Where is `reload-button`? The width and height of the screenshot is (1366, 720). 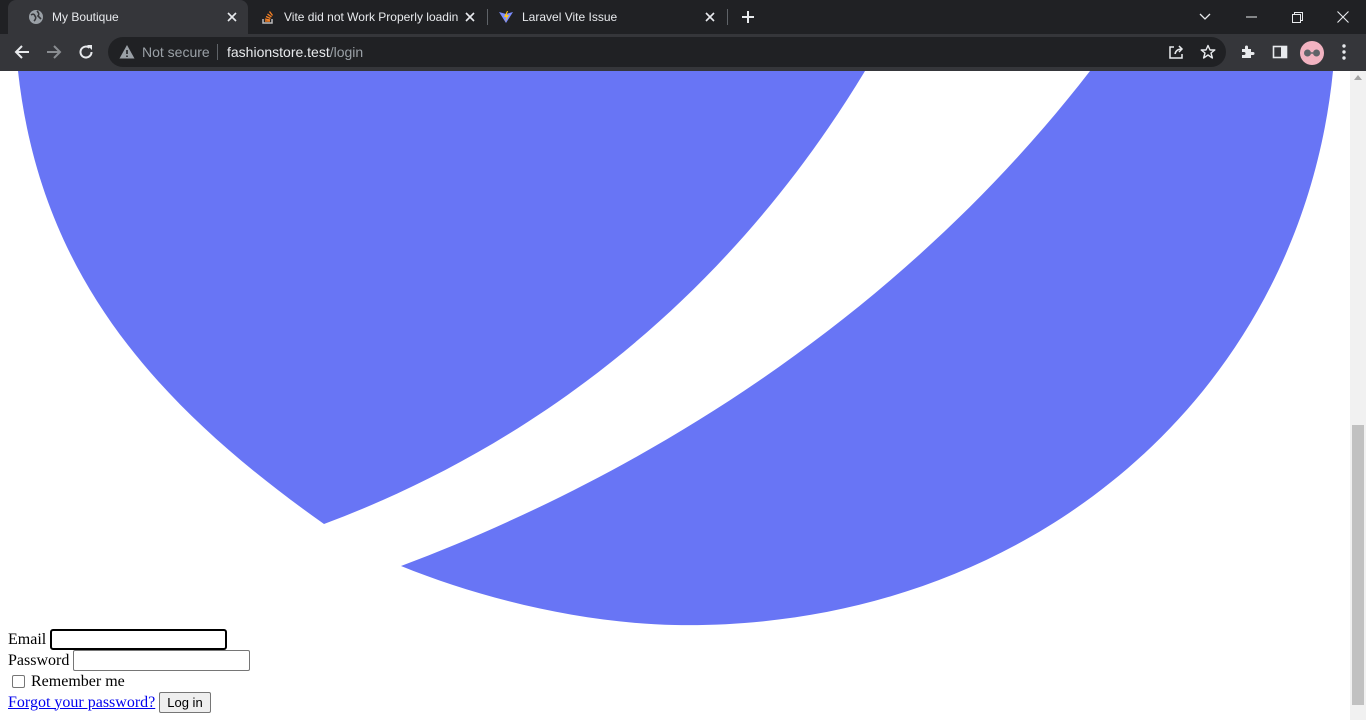
reload-button is located at coordinates (86, 52).